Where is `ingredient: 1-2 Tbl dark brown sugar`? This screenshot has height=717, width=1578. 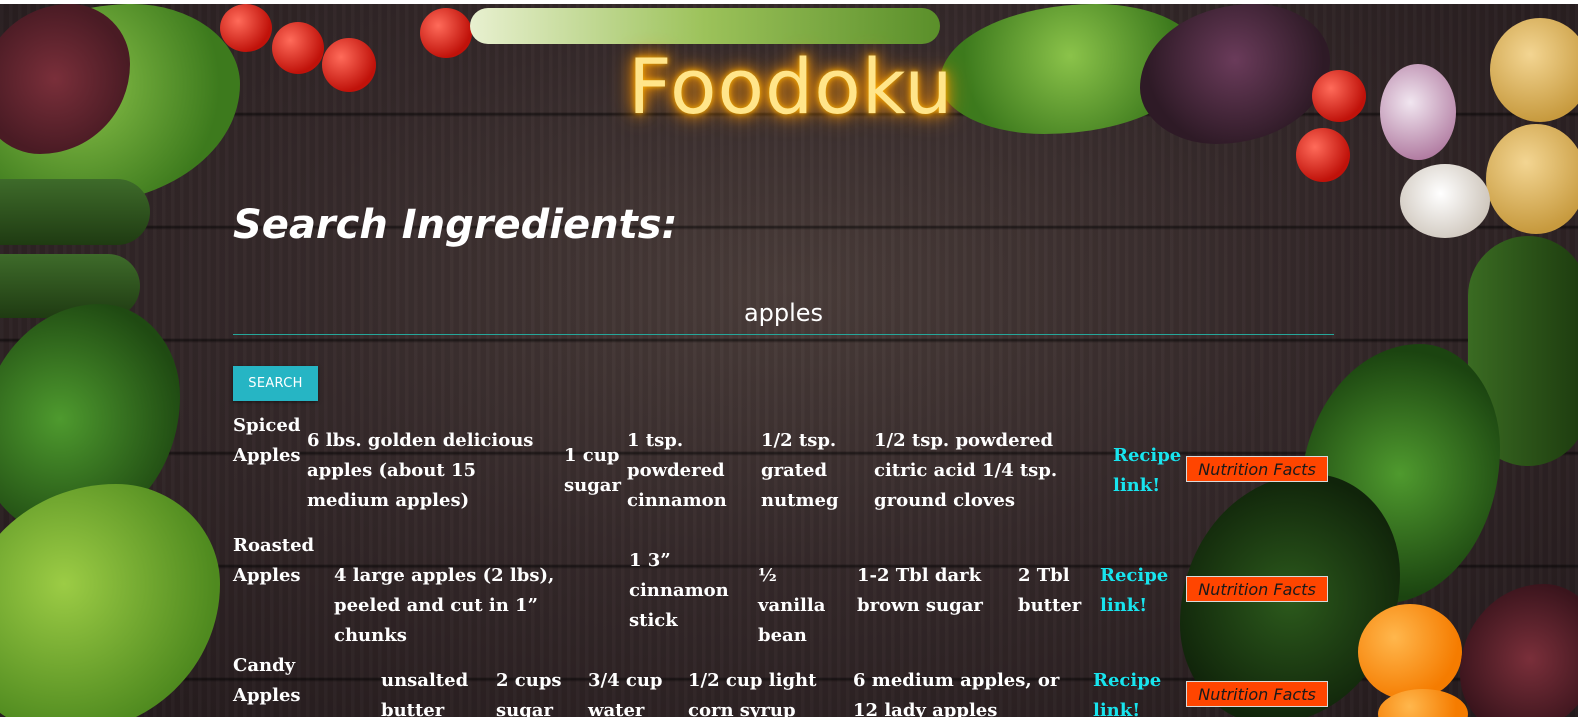 ingredient: 1-2 Tbl dark brown sugar is located at coordinates (920, 590).